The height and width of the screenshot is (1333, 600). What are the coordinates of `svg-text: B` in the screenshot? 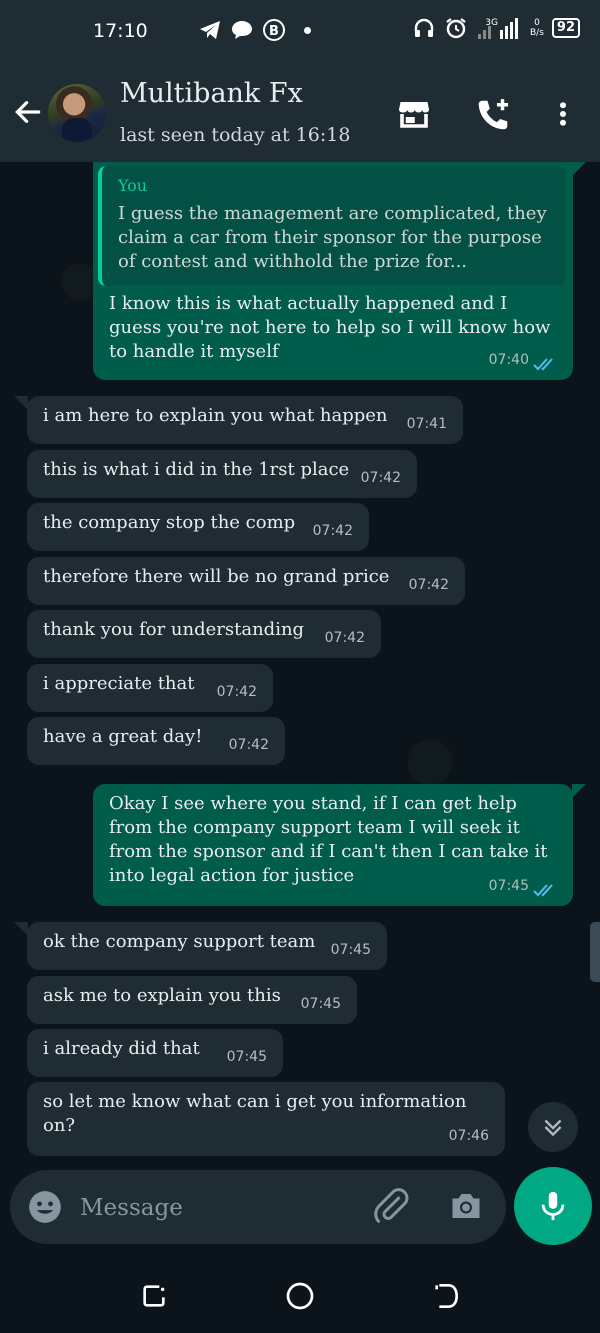 It's located at (274, 31).